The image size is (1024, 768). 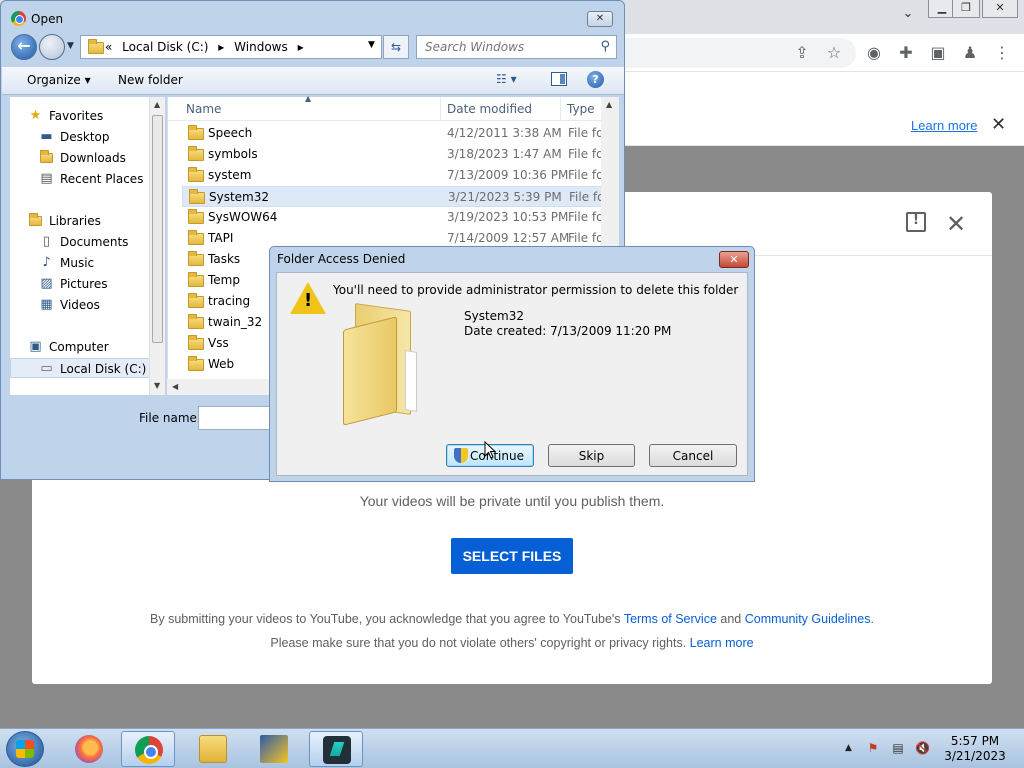 What do you see at coordinates (738, 53) in the screenshot?
I see `address-bar` at bounding box center [738, 53].